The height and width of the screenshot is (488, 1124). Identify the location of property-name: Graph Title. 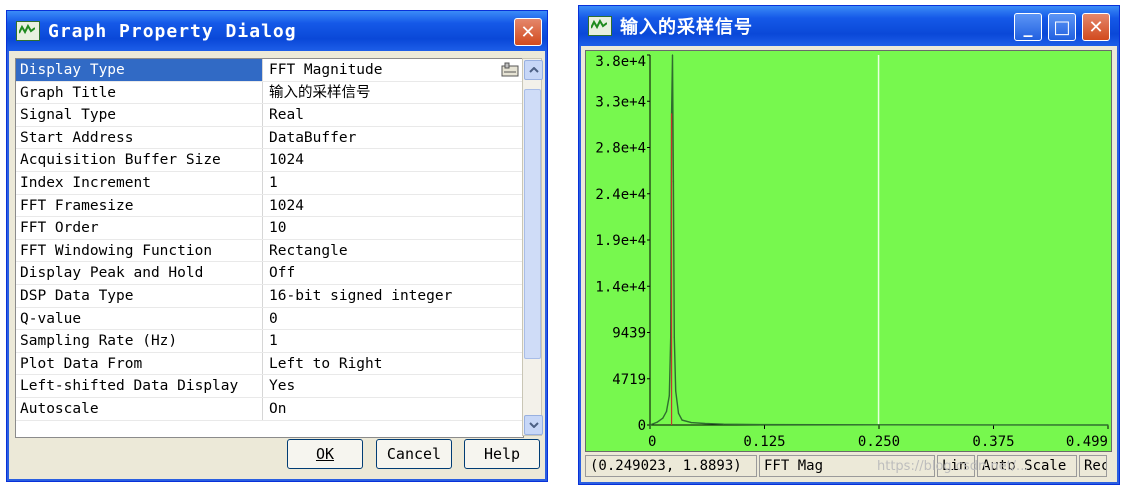
(139, 92).